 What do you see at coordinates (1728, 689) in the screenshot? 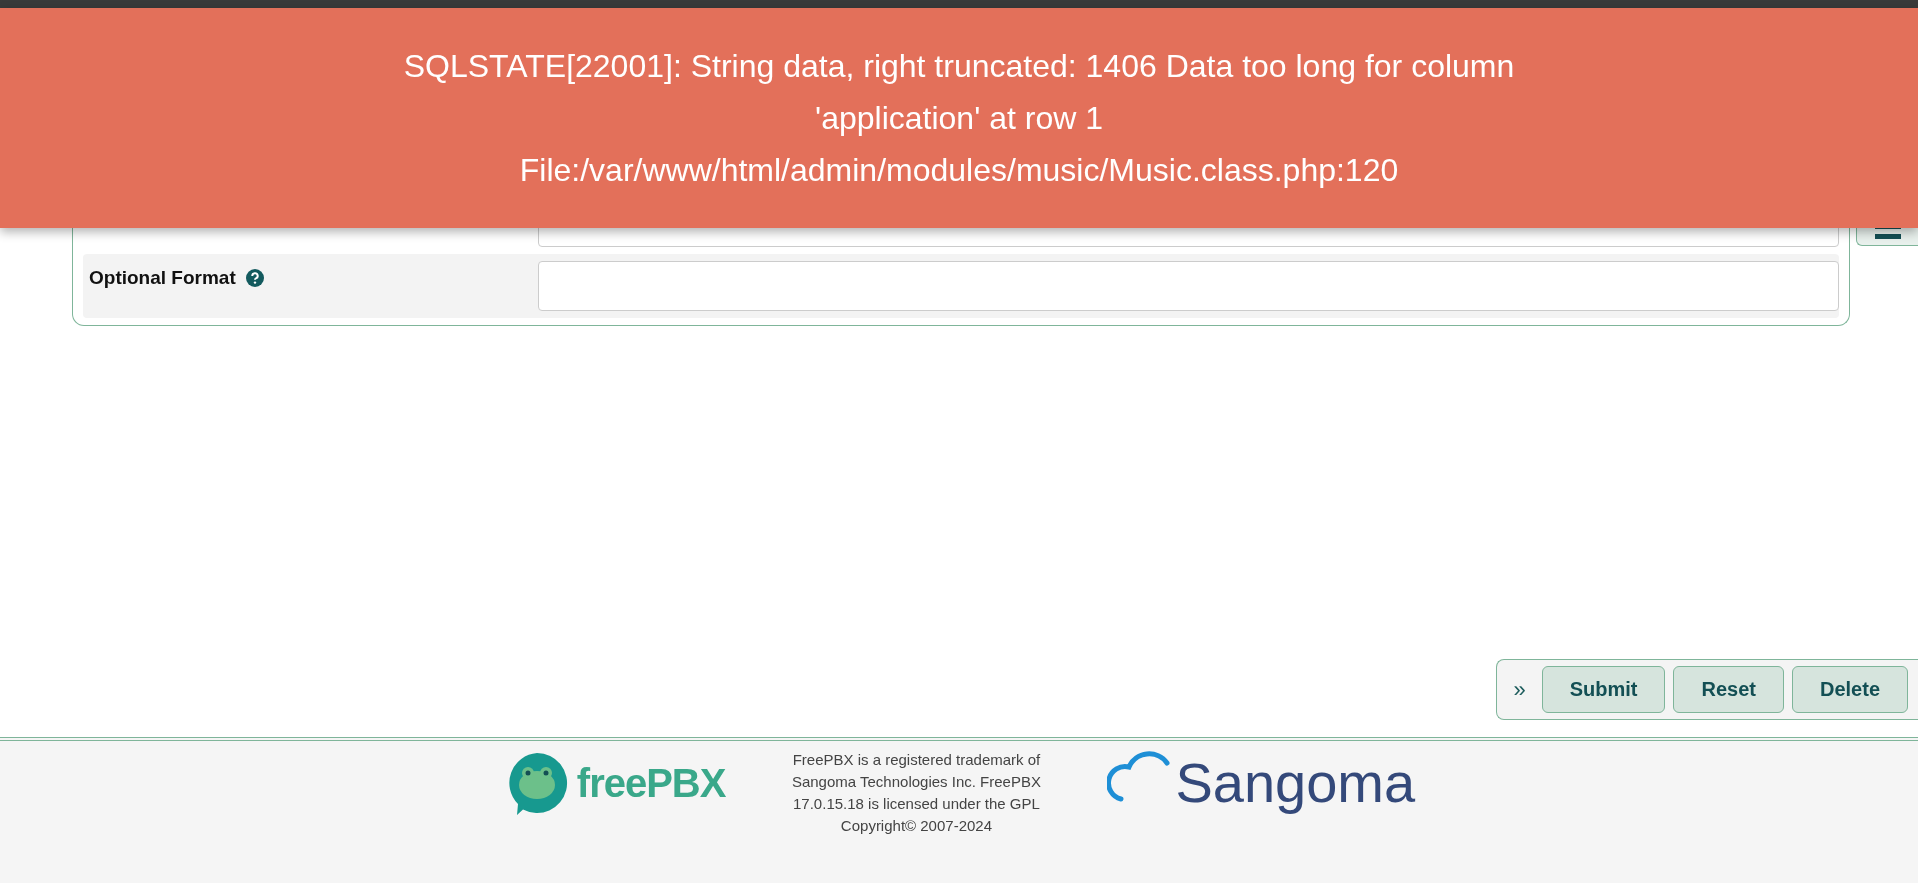
I see `action-button: Reset` at bounding box center [1728, 689].